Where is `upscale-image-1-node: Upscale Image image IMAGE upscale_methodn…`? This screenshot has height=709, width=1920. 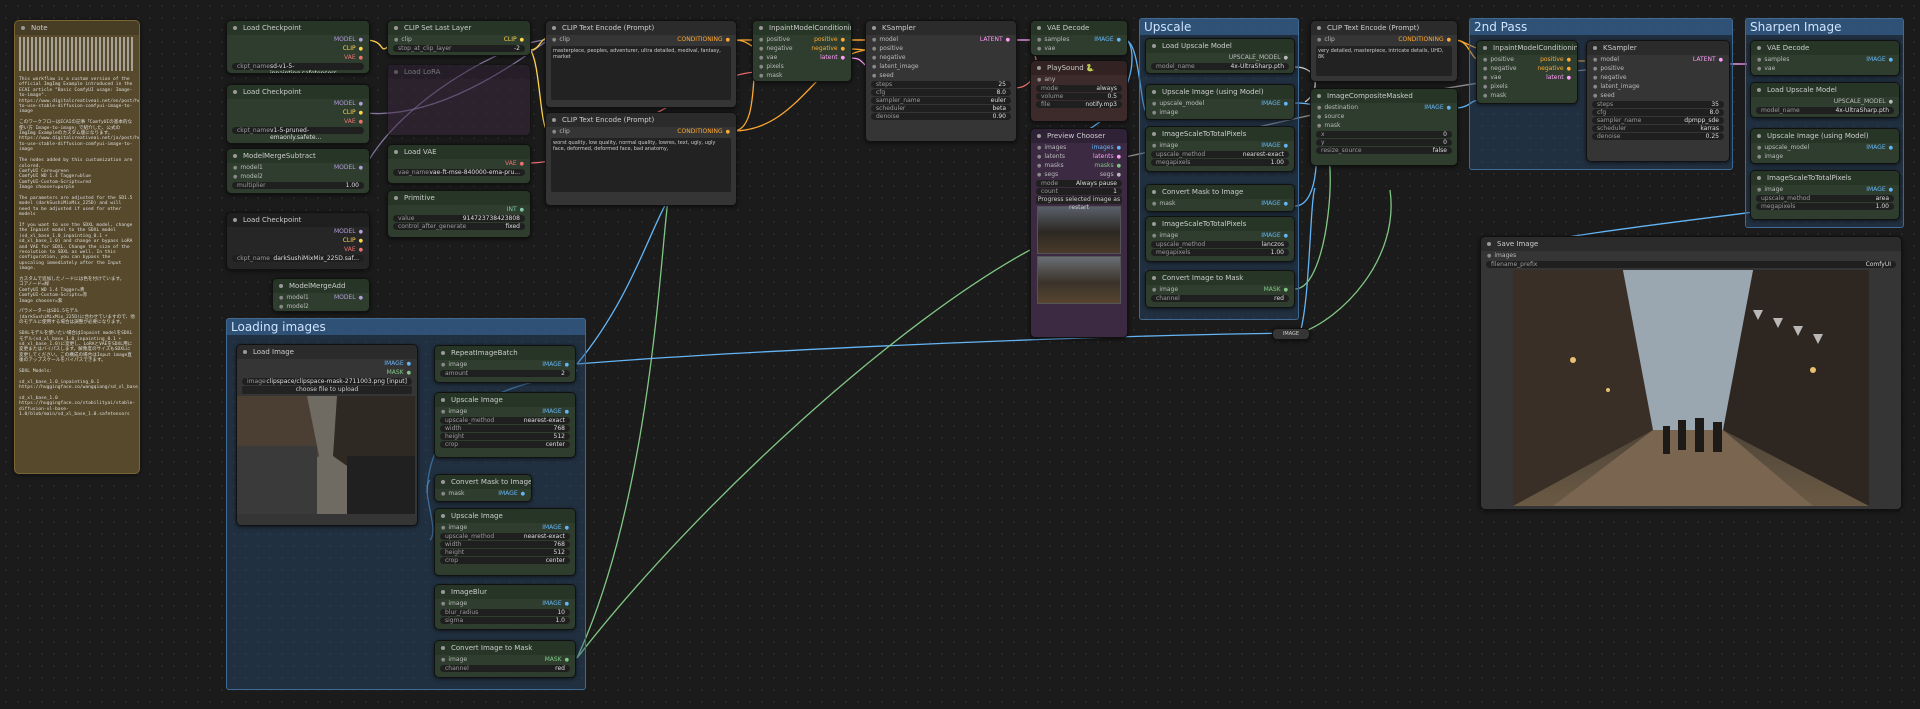
upscale-image-1-node: Upscale Image image IMAGE upscale_methodn… is located at coordinates (505, 425).